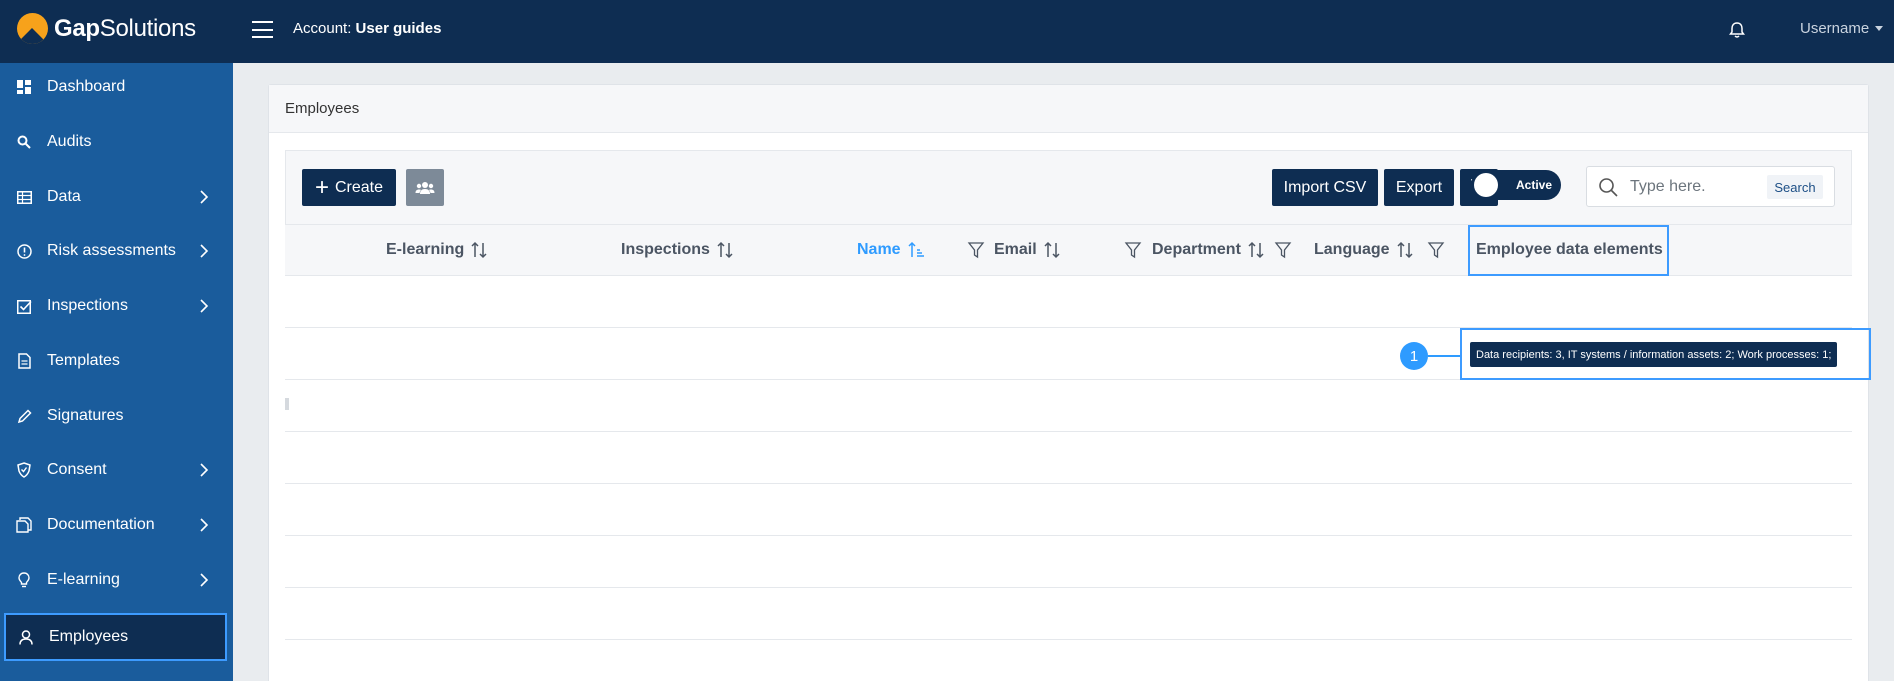  I want to click on sidebar-item-label: Inspections, so click(87, 305).